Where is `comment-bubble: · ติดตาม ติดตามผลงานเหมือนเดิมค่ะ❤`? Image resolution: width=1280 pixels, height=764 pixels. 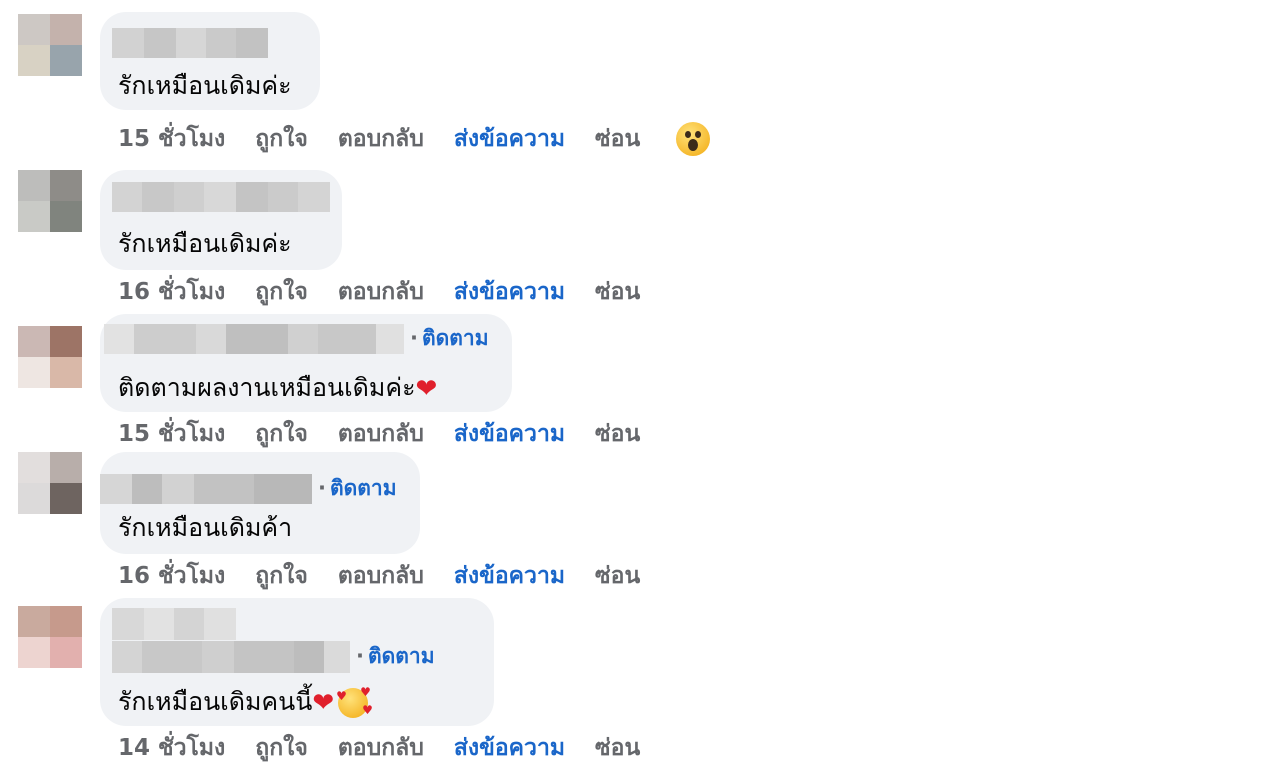 comment-bubble: · ติดตาม ติดตามผลงานเหมือนเดิมค่ะ❤ is located at coordinates (306, 363).